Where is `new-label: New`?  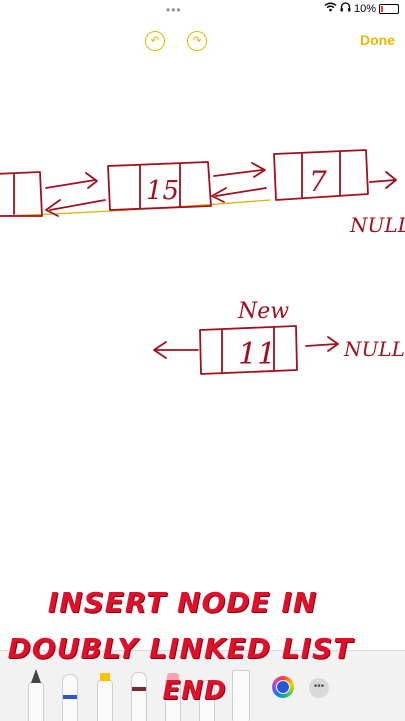 new-label: New is located at coordinates (263, 311).